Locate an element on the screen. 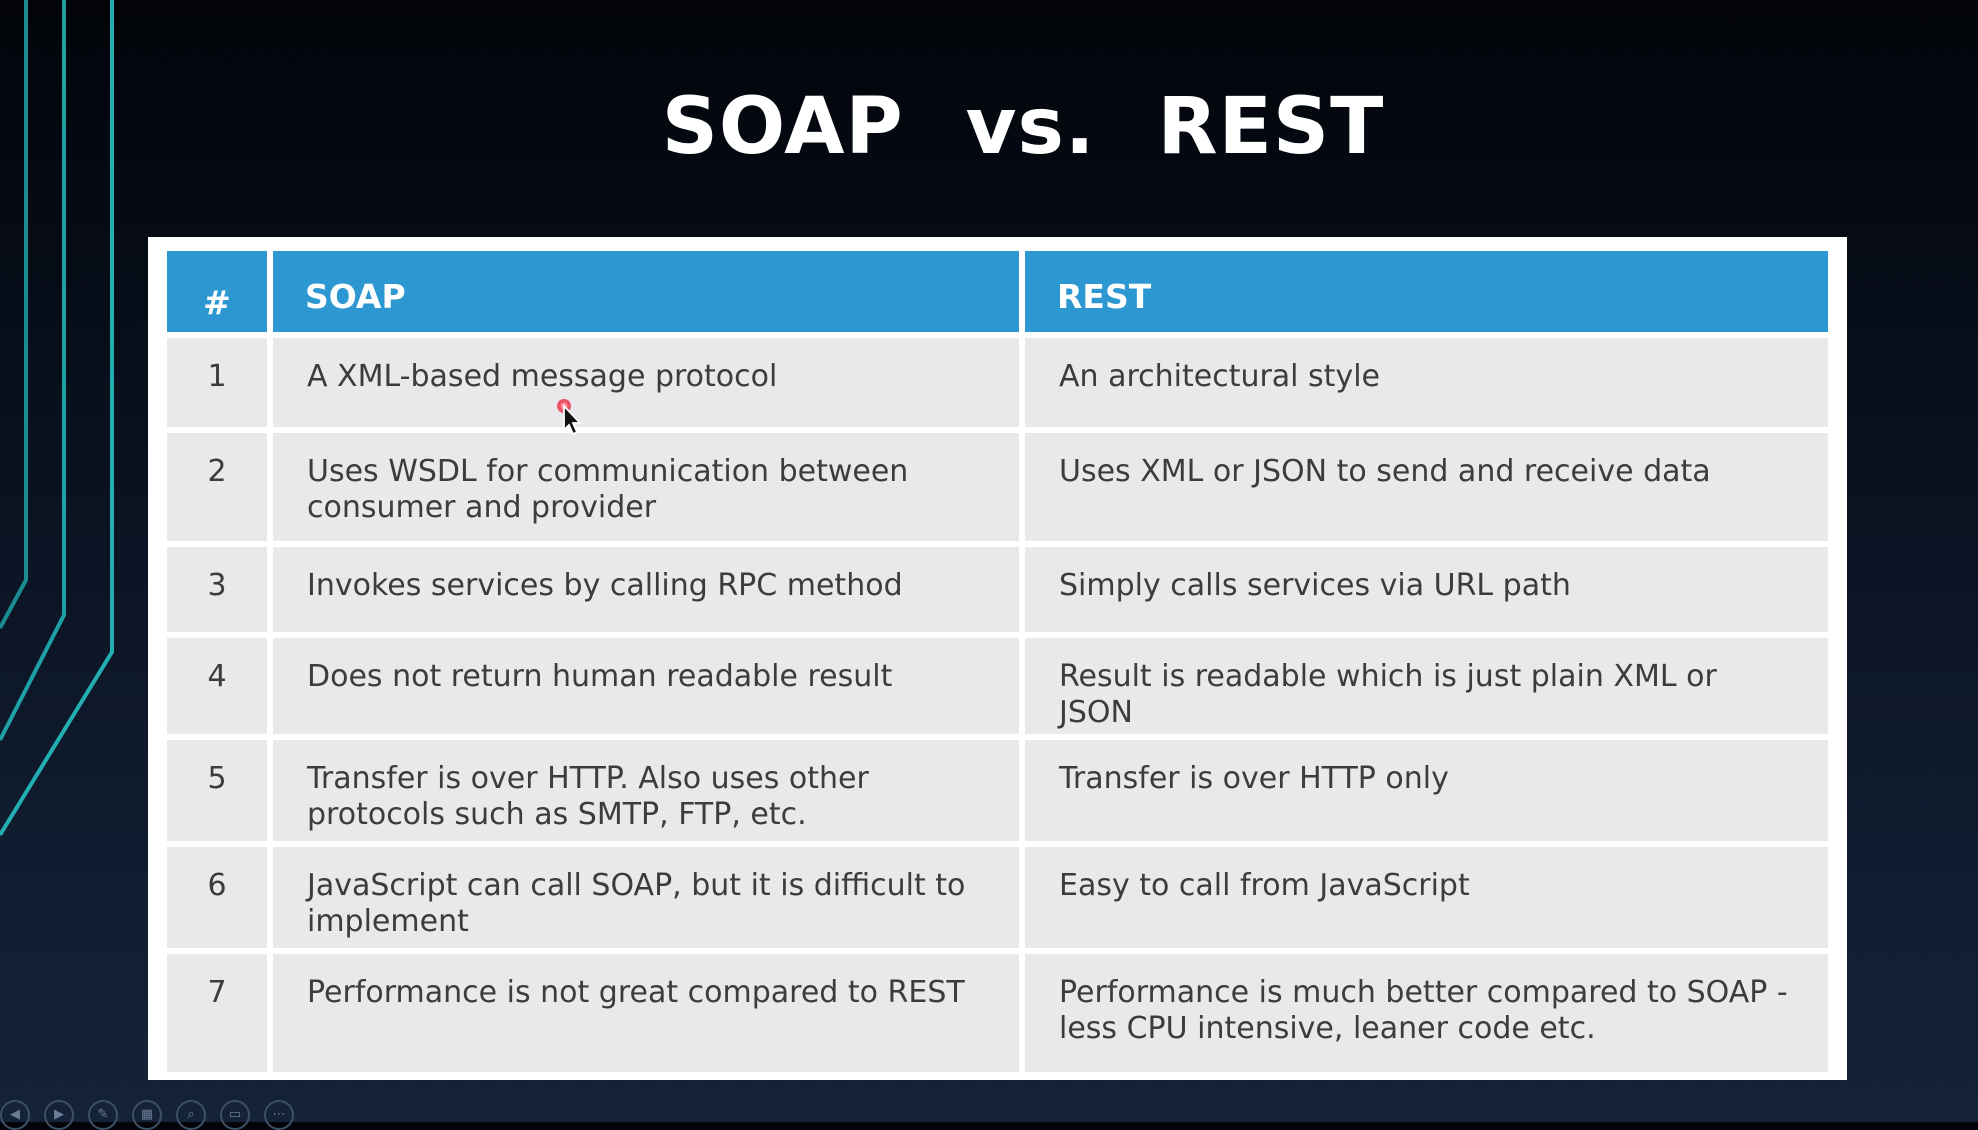 This screenshot has width=1978, height=1130. header-soap: SOAP is located at coordinates (646, 291).